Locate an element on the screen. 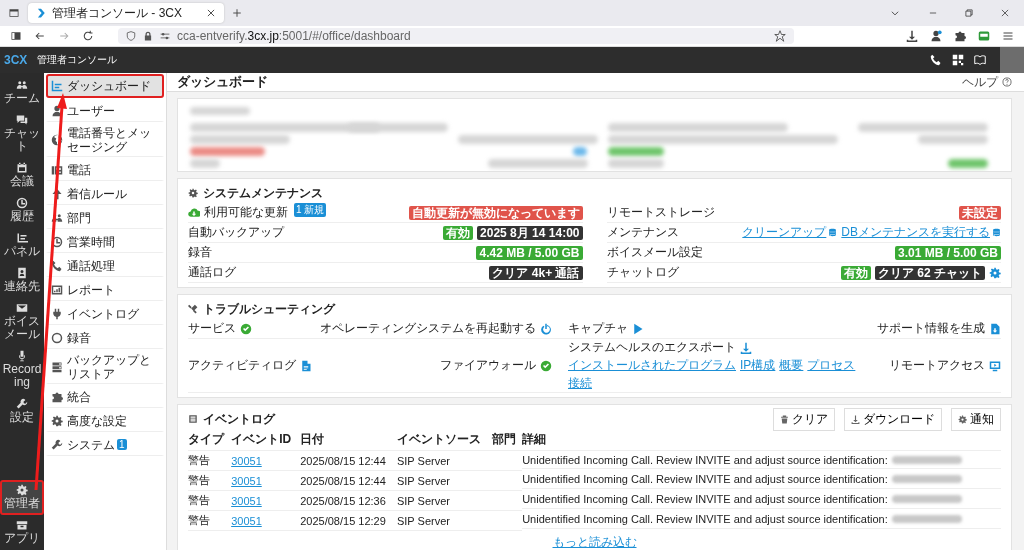 Image resolution: width=1024 pixels, height=550 pixels. tab-list-icon is located at coordinates (14, 13).